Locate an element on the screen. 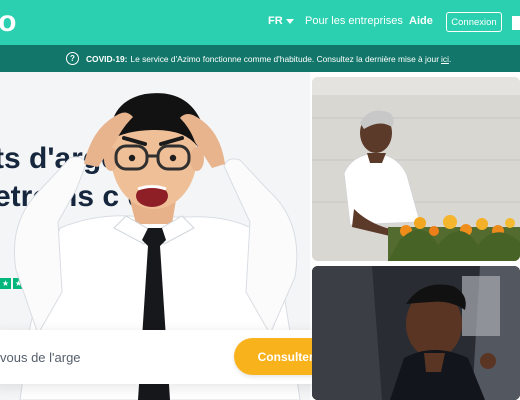 This screenshot has width=520, height=400. covid-banner-end: . is located at coordinates (450, 58).